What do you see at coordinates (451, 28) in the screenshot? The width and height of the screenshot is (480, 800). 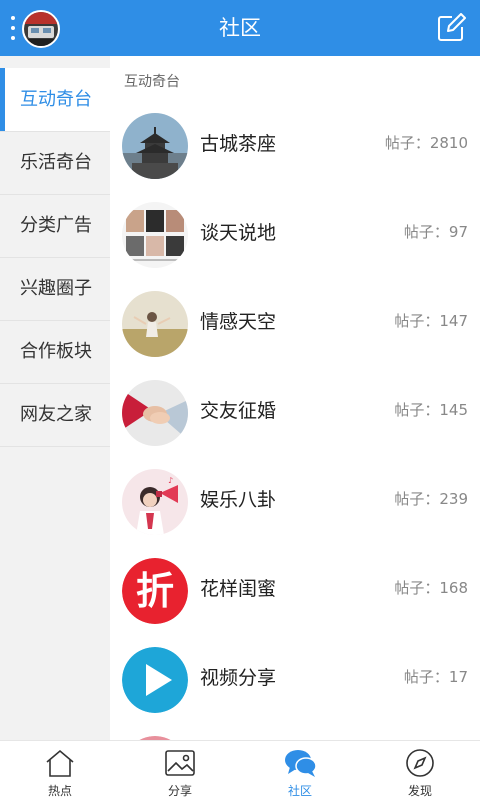 I see `edit-icon` at bounding box center [451, 28].